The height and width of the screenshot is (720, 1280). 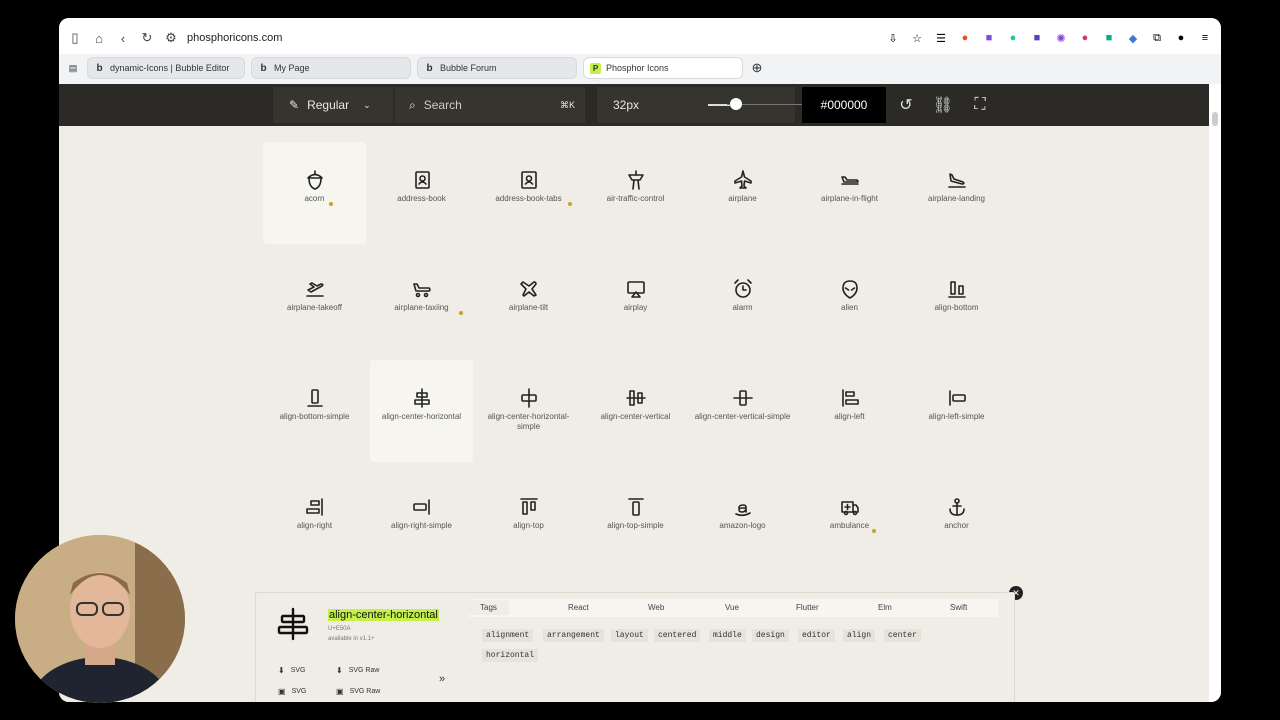 I want to click on menu-icon: ≡, so click(x=1205, y=38).